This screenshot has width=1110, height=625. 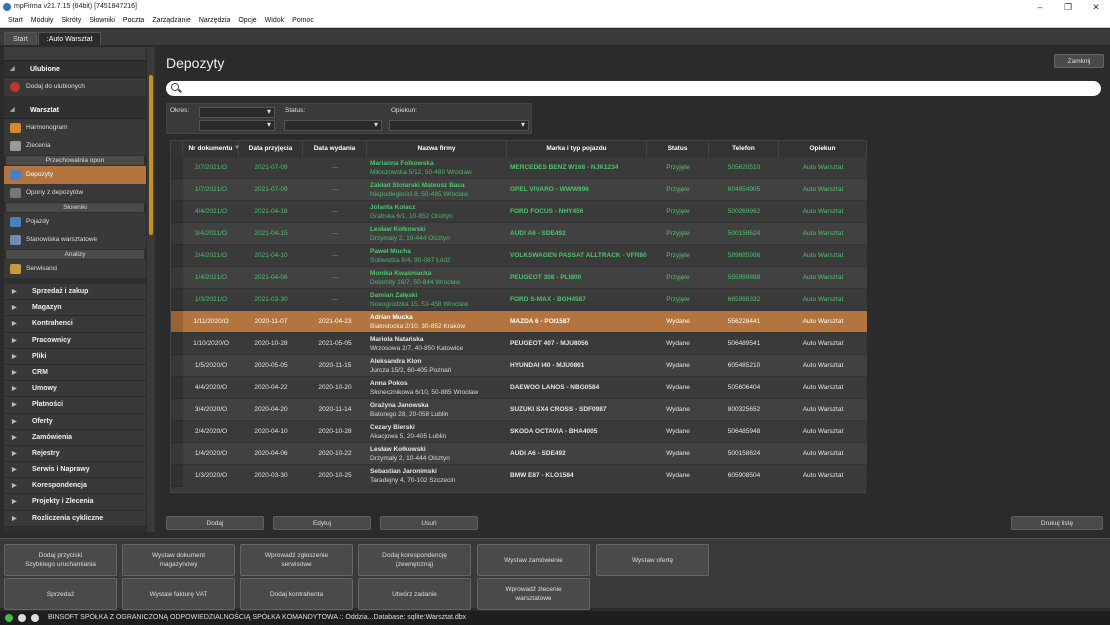 What do you see at coordinates (1040, 7) in the screenshot?
I see `minimize-icon: –` at bounding box center [1040, 7].